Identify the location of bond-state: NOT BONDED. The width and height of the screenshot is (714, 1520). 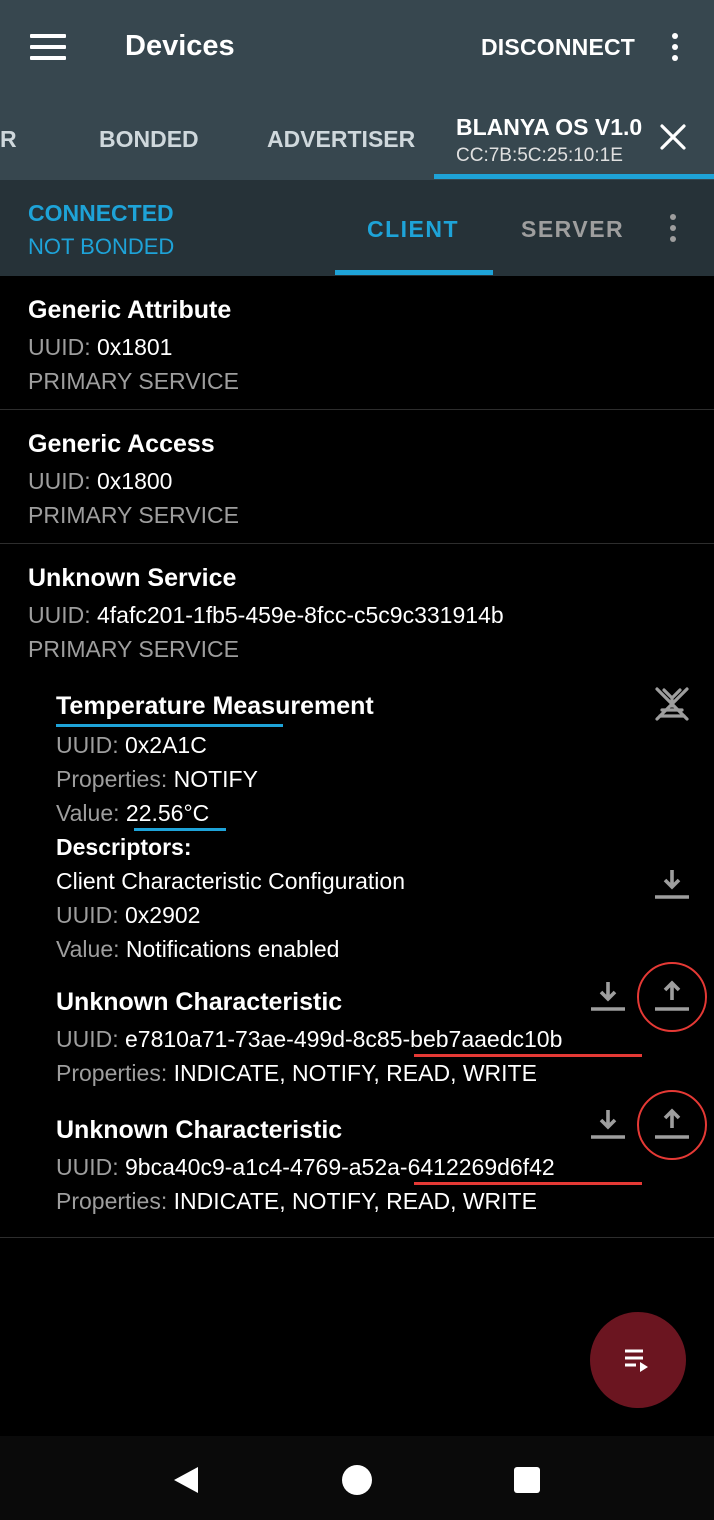
(101, 246).